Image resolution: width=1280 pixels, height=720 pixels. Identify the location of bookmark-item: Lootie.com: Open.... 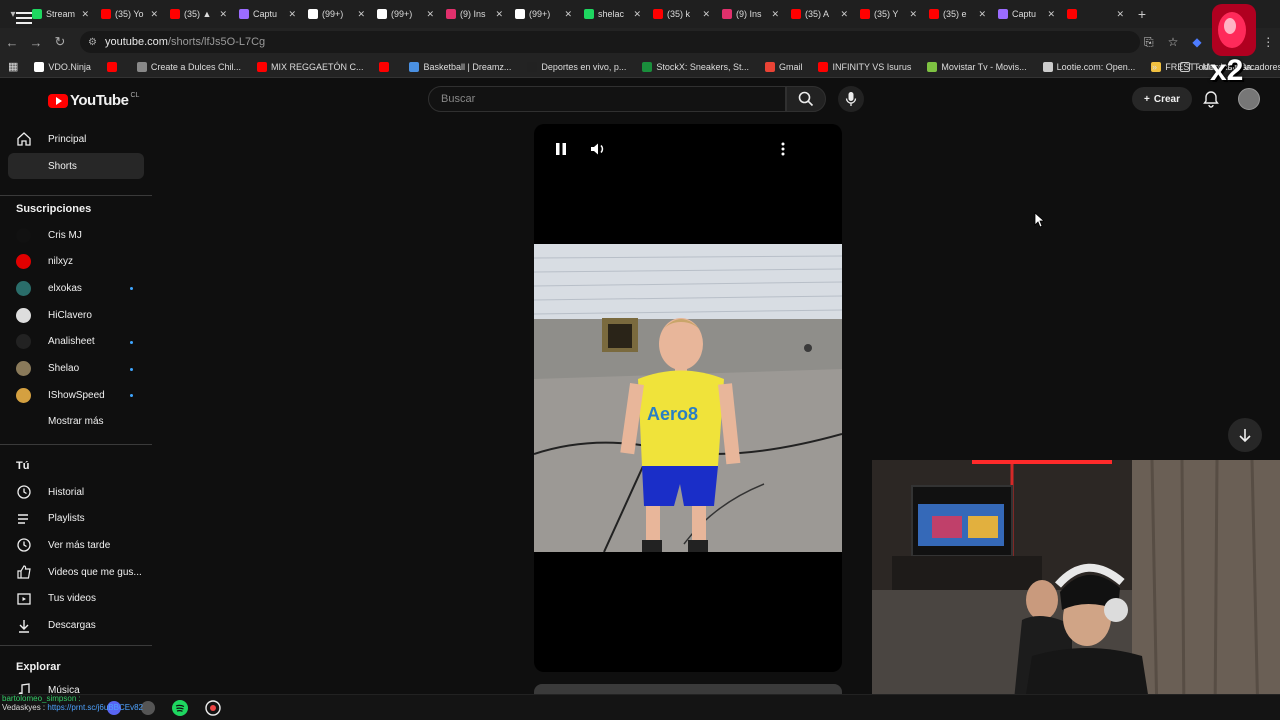
(1089, 66).